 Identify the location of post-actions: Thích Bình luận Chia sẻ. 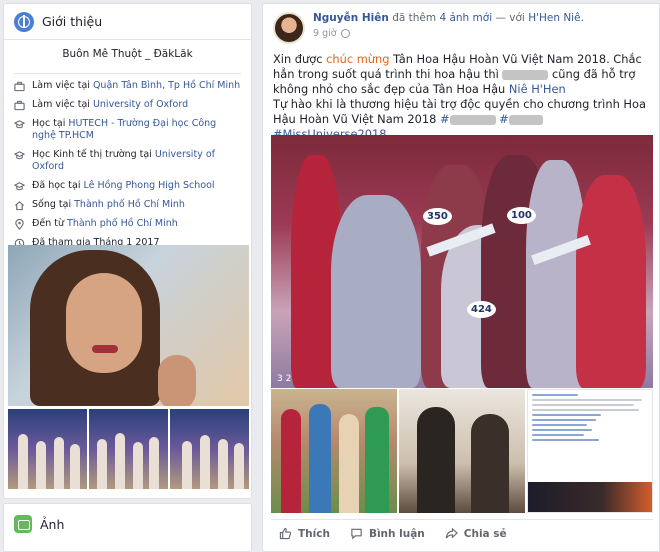
(462, 533).